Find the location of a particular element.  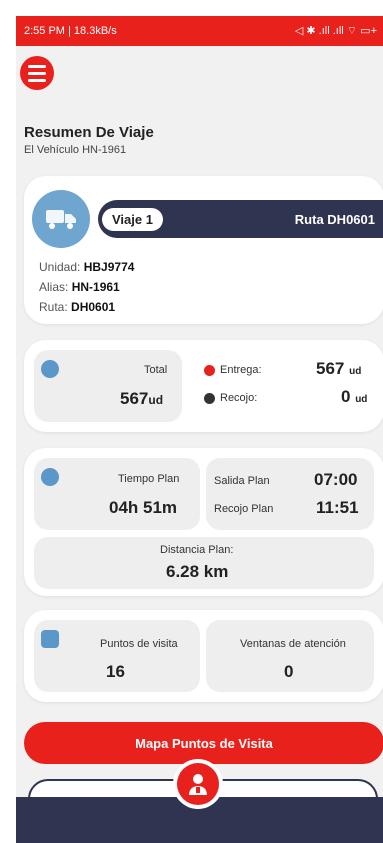

salida-label: Salida Plan is located at coordinates (242, 481).